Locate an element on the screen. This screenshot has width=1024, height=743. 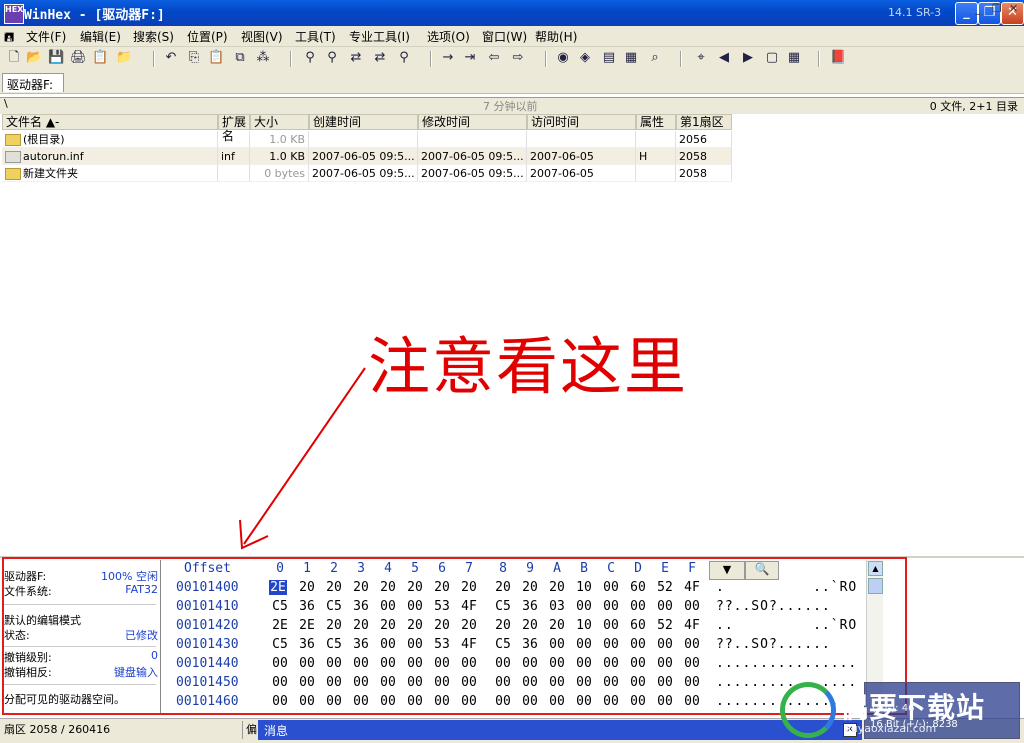
mdi-close-button: ✕ is located at coordinates (1013, 8).